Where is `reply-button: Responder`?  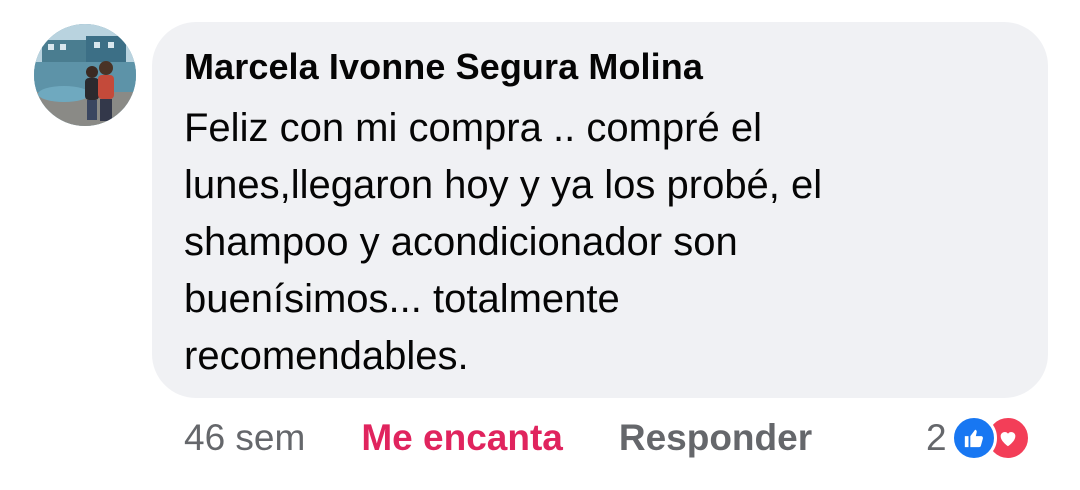 reply-button: Responder is located at coordinates (715, 438).